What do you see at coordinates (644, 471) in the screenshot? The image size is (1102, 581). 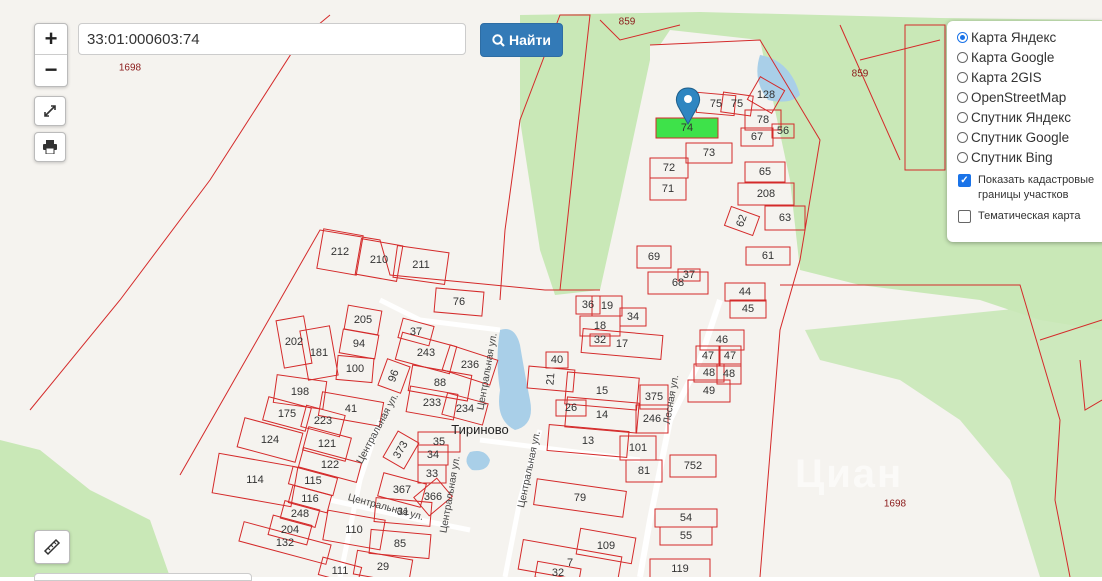 I see `plot-number-label: 81` at bounding box center [644, 471].